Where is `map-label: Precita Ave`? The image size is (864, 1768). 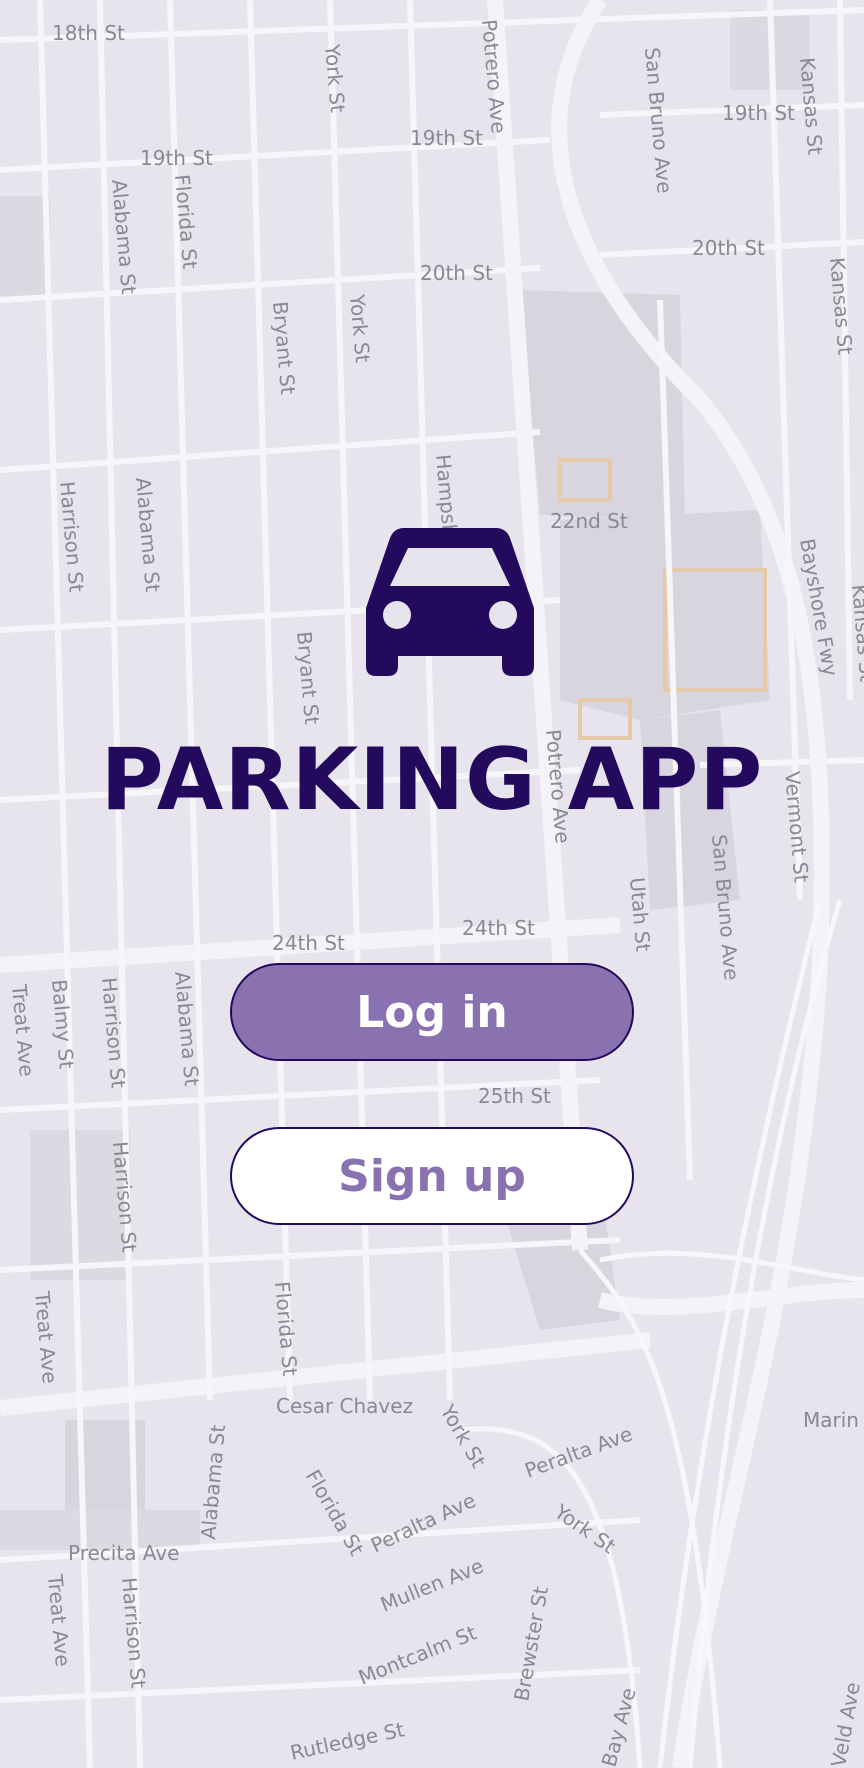 map-label: Precita Ave is located at coordinates (123, 1553).